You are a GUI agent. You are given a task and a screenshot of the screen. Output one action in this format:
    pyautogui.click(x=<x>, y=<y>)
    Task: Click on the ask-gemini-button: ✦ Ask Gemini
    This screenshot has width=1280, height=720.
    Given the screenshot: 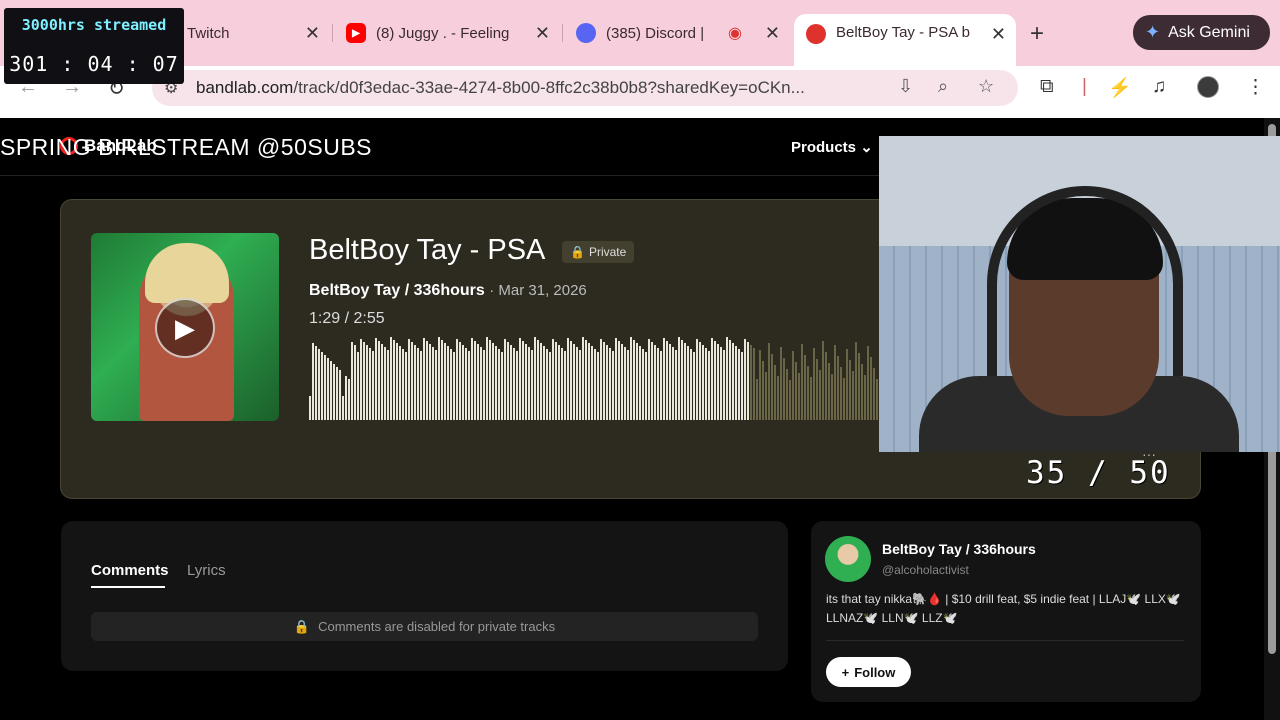 What is the action you would take?
    pyautogui.click(x=1201, y=32)
    